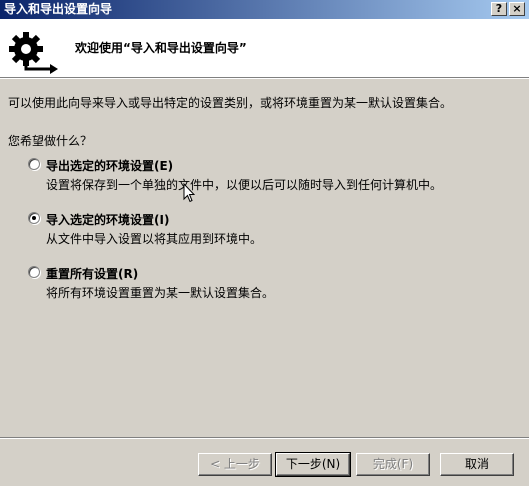  I want to click on option-export-description: 设置将保存到一个单独的文件中，以便以后可以随时导入到任何计算机中。, so click(244, 185).